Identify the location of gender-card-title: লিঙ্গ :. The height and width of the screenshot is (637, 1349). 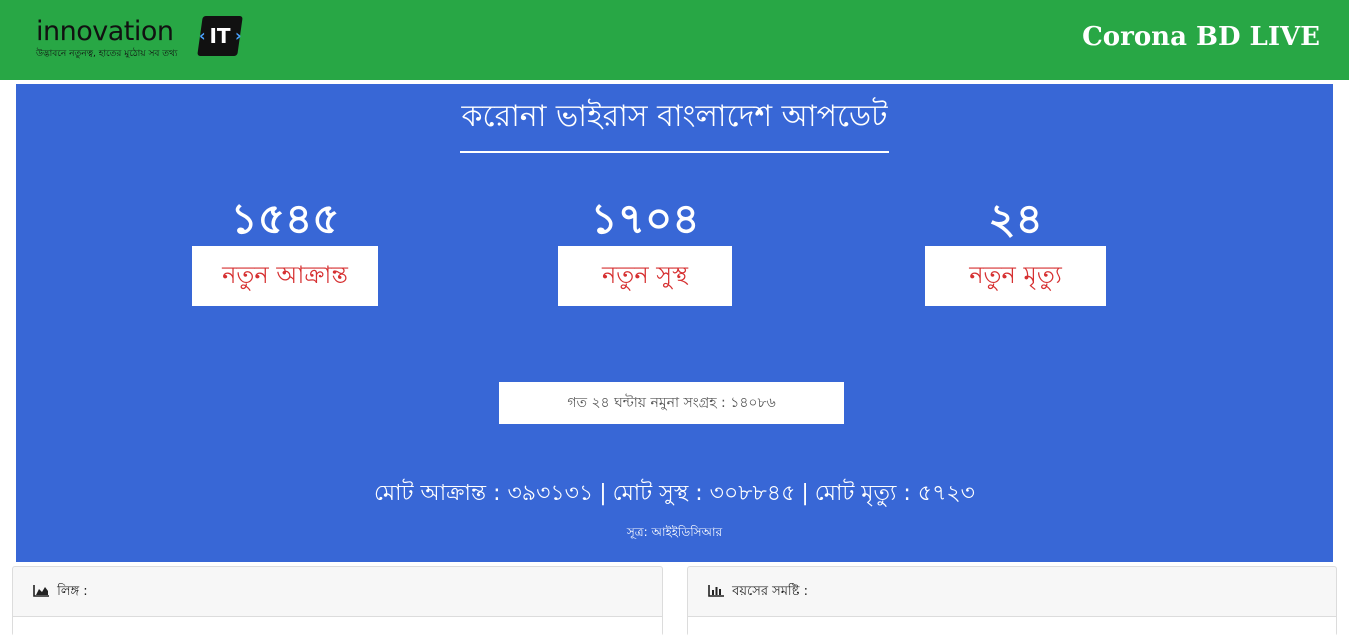
(72, 591).